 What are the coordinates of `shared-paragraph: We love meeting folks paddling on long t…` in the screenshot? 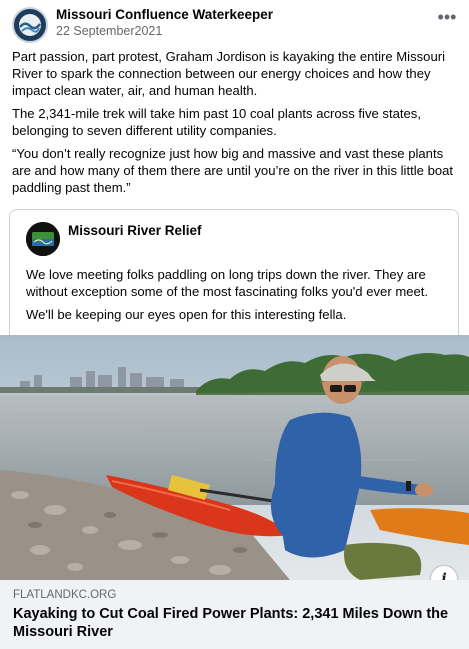 It's located at (227, 283).